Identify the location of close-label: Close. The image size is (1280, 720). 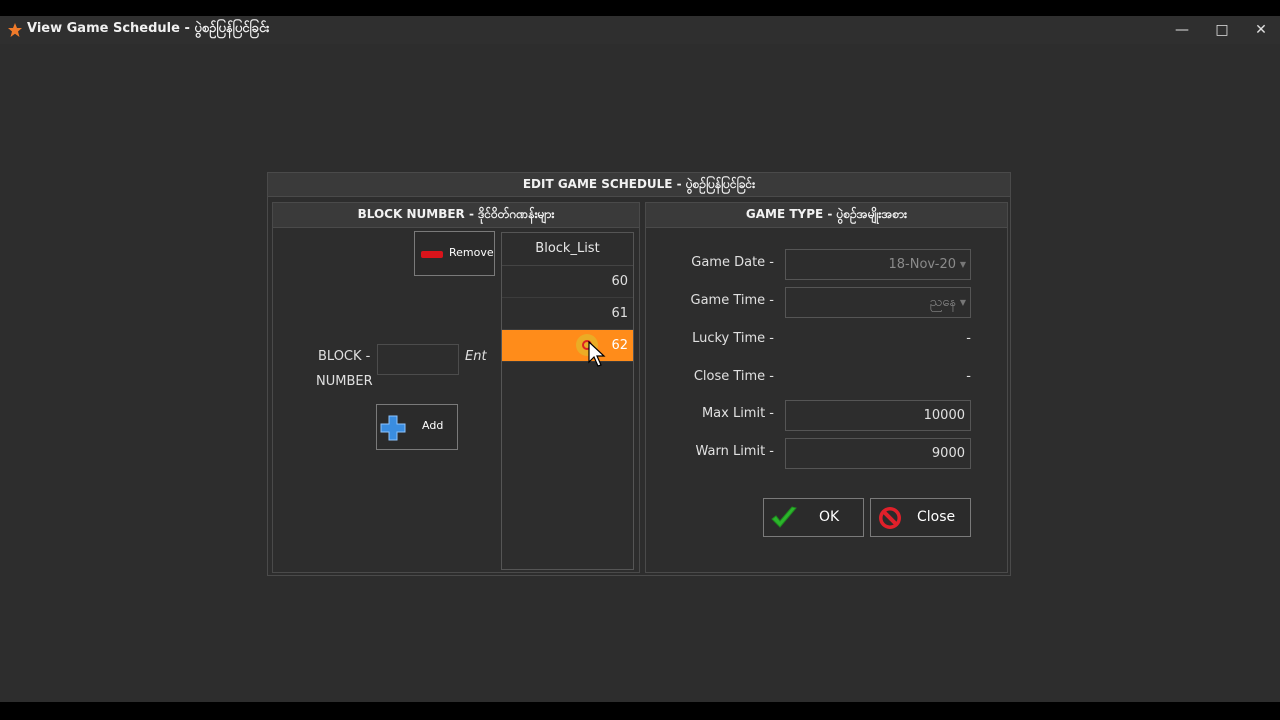
(936, 517).